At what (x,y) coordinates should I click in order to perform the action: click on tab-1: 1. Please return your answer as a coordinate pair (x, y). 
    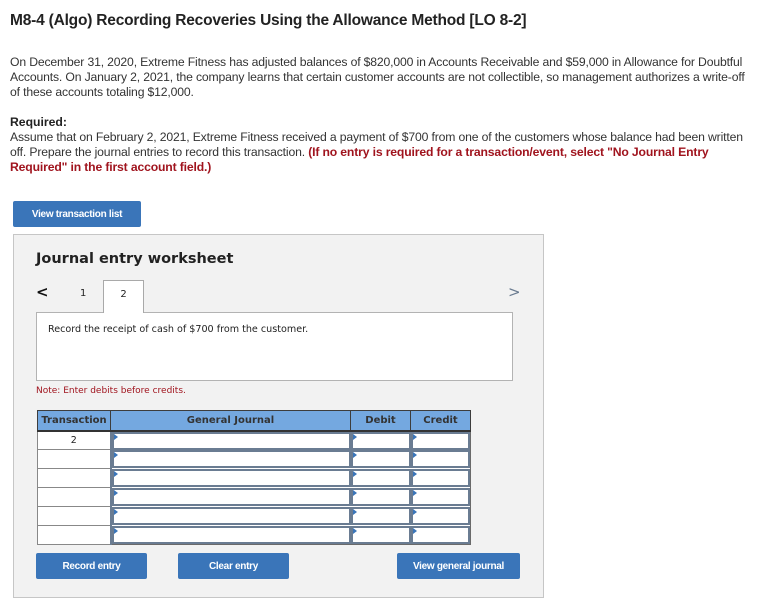
    Looking at the image, I should click on (83, 293).